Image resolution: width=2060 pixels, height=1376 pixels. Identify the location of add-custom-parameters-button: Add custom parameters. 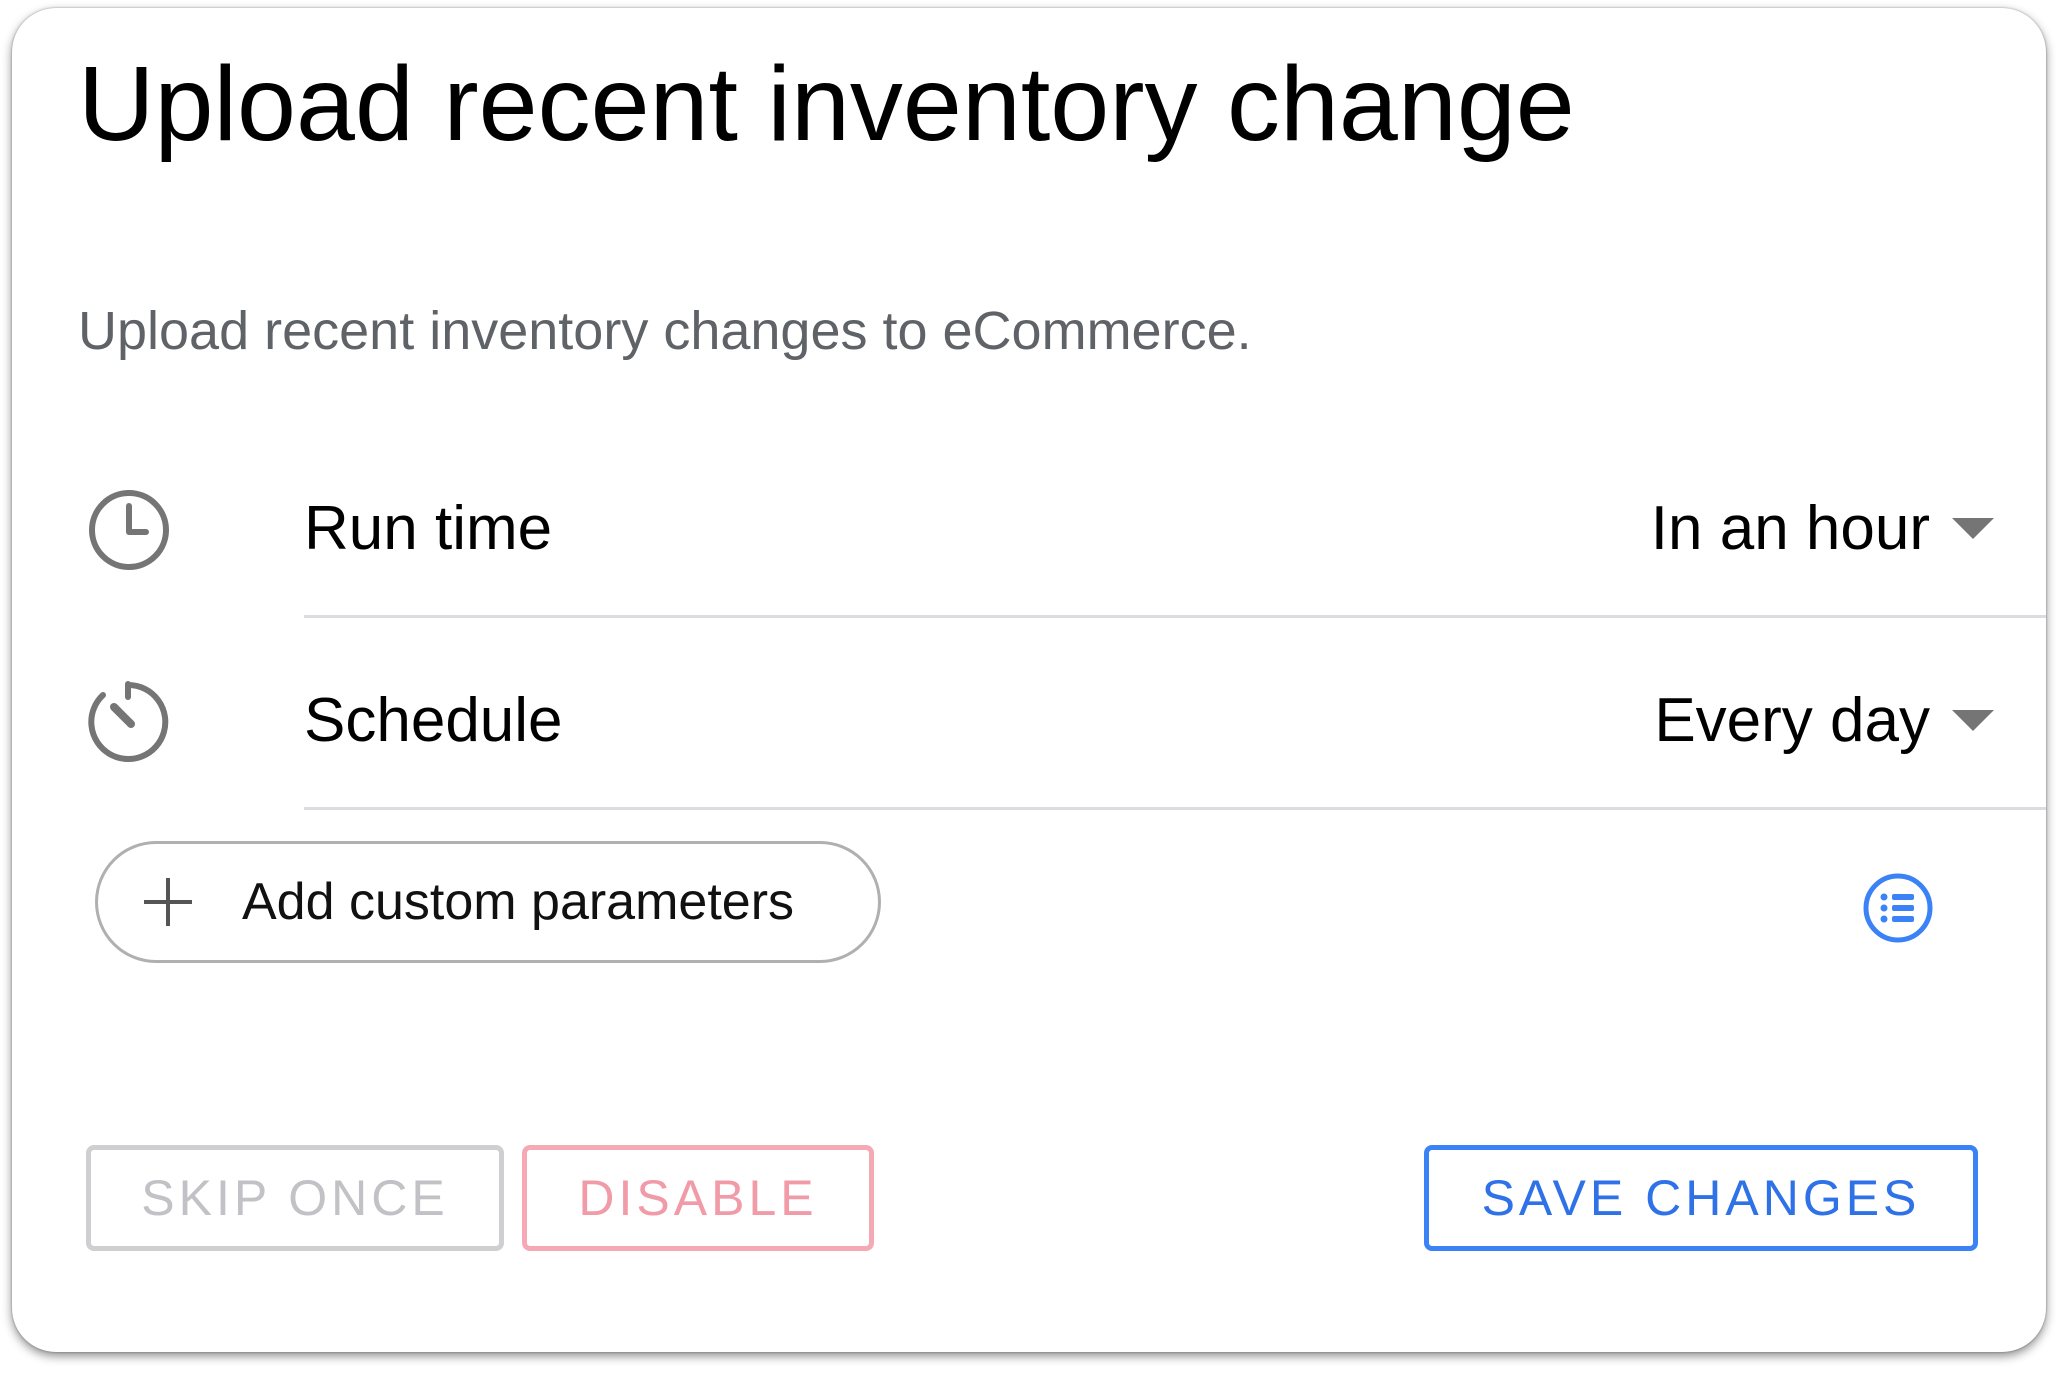
(488, 902).